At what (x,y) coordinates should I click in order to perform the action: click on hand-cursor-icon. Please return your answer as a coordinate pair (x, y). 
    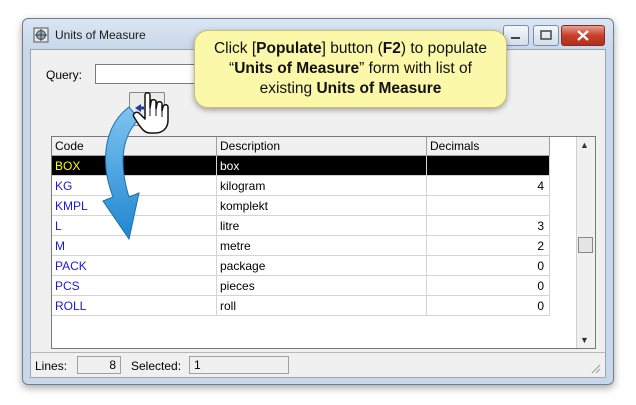
    Looking at the image, I should click on (150, 113).